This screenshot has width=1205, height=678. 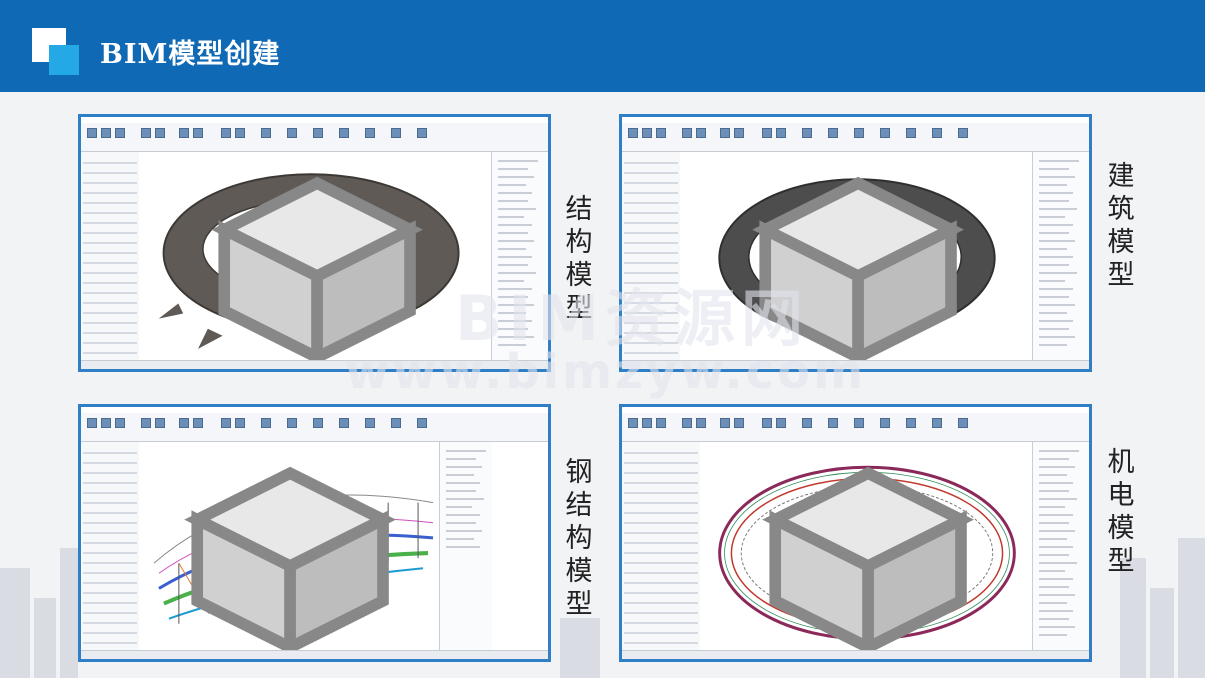 I want to click on screenshot-steel-model, so click(x=314, y=533).